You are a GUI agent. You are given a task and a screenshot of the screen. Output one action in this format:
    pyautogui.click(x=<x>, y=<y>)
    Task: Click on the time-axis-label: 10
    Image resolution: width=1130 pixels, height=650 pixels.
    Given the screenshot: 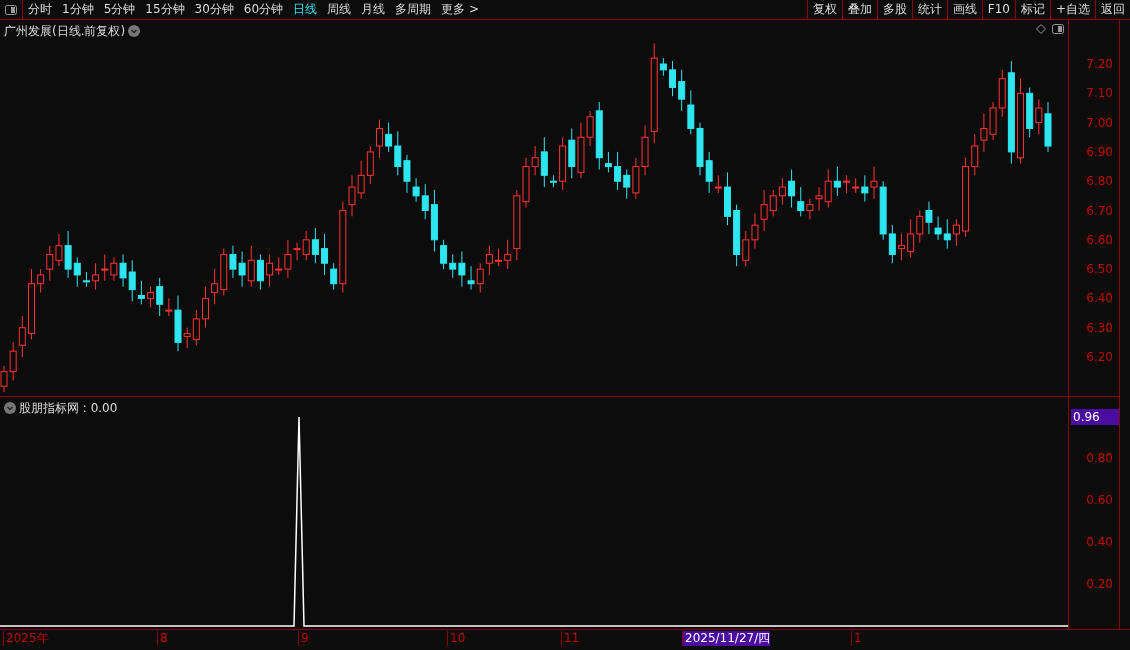 What is the action you would take?
    pyautogui.click(x=456, y=638)
    